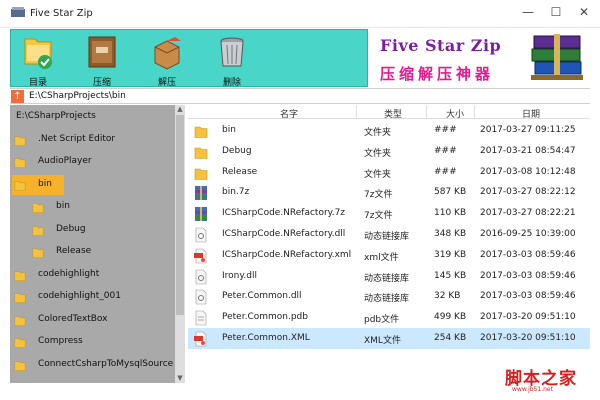  Describe the element at coordinates (266, 338) in the screenshot. I see `file-name: Peter.Common.XML` at that location.